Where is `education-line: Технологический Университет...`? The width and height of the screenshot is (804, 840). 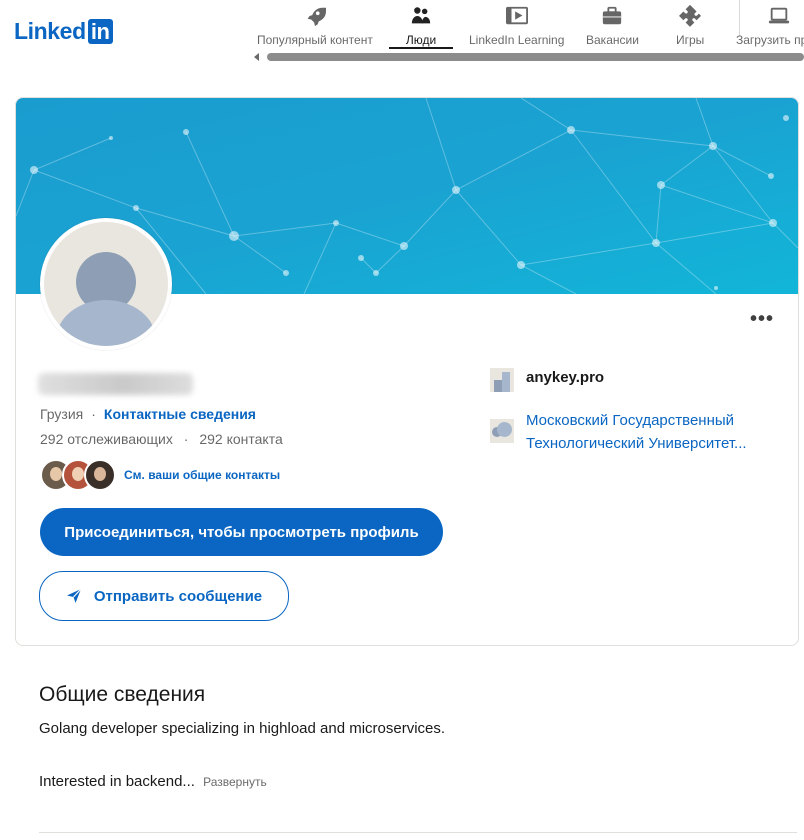
education-line: Технологический Университет... is located at coordinates (636, 443).